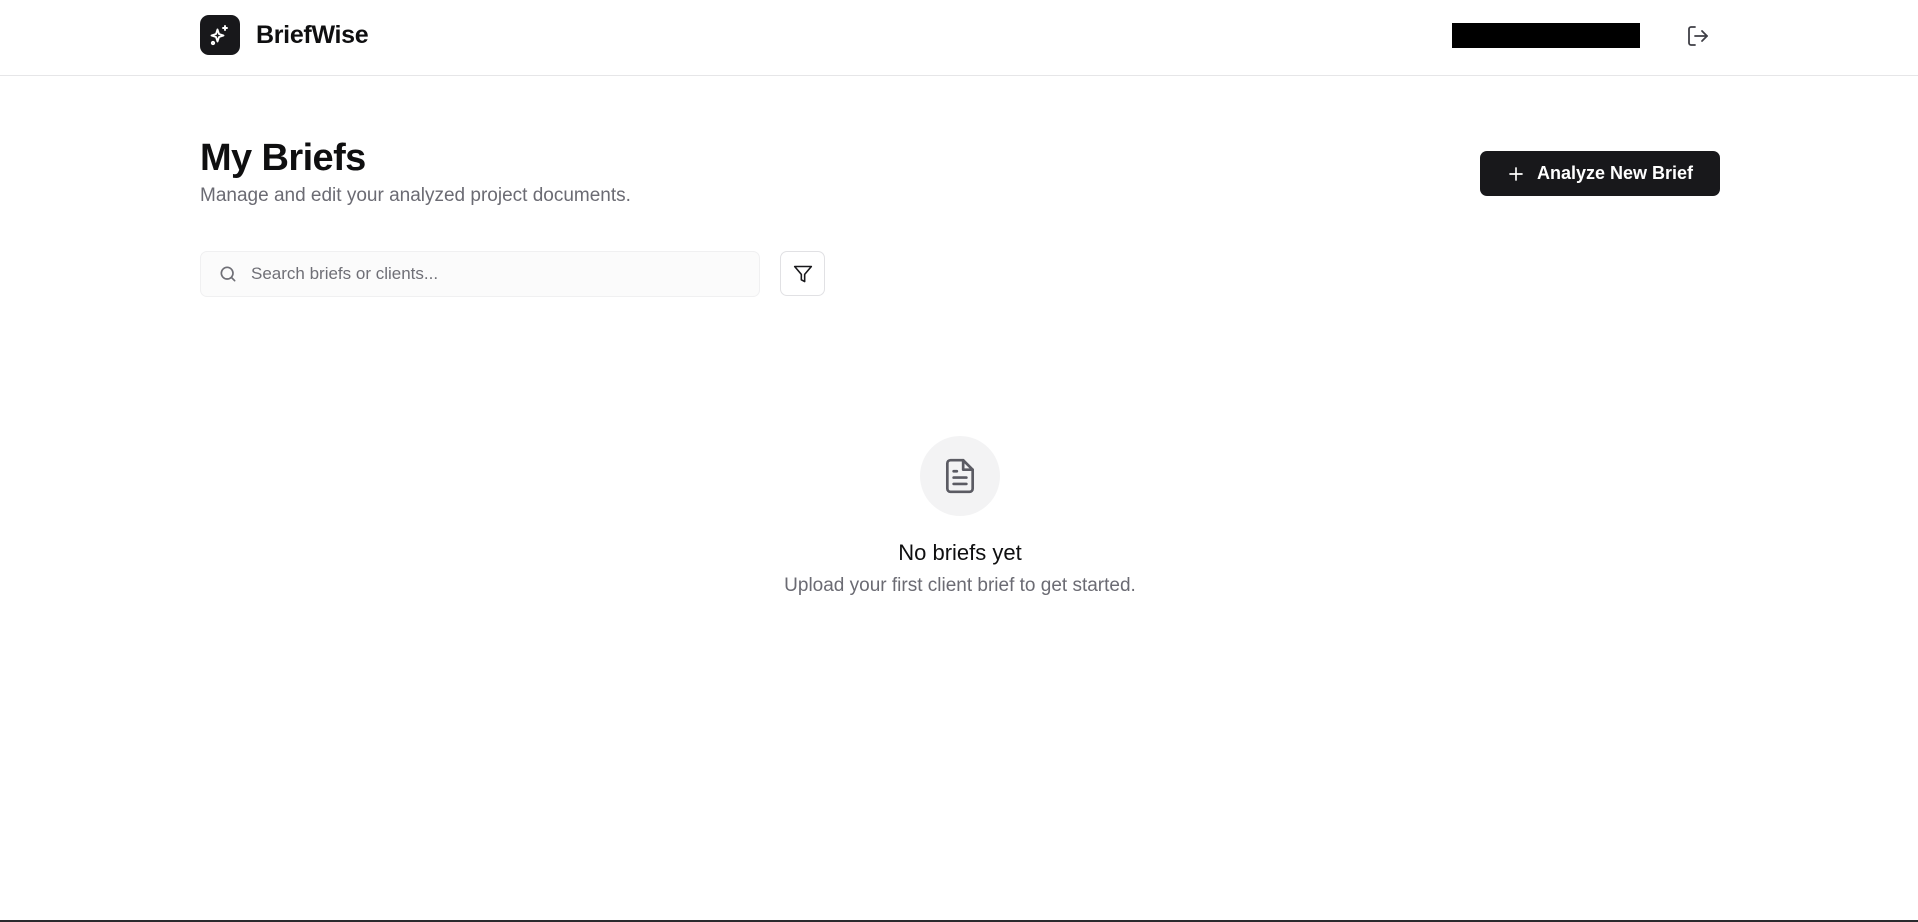  Describe the element at coordinates (960, 552) in the screenshot. I see `empty-state-title: No briefs yet` at that location.